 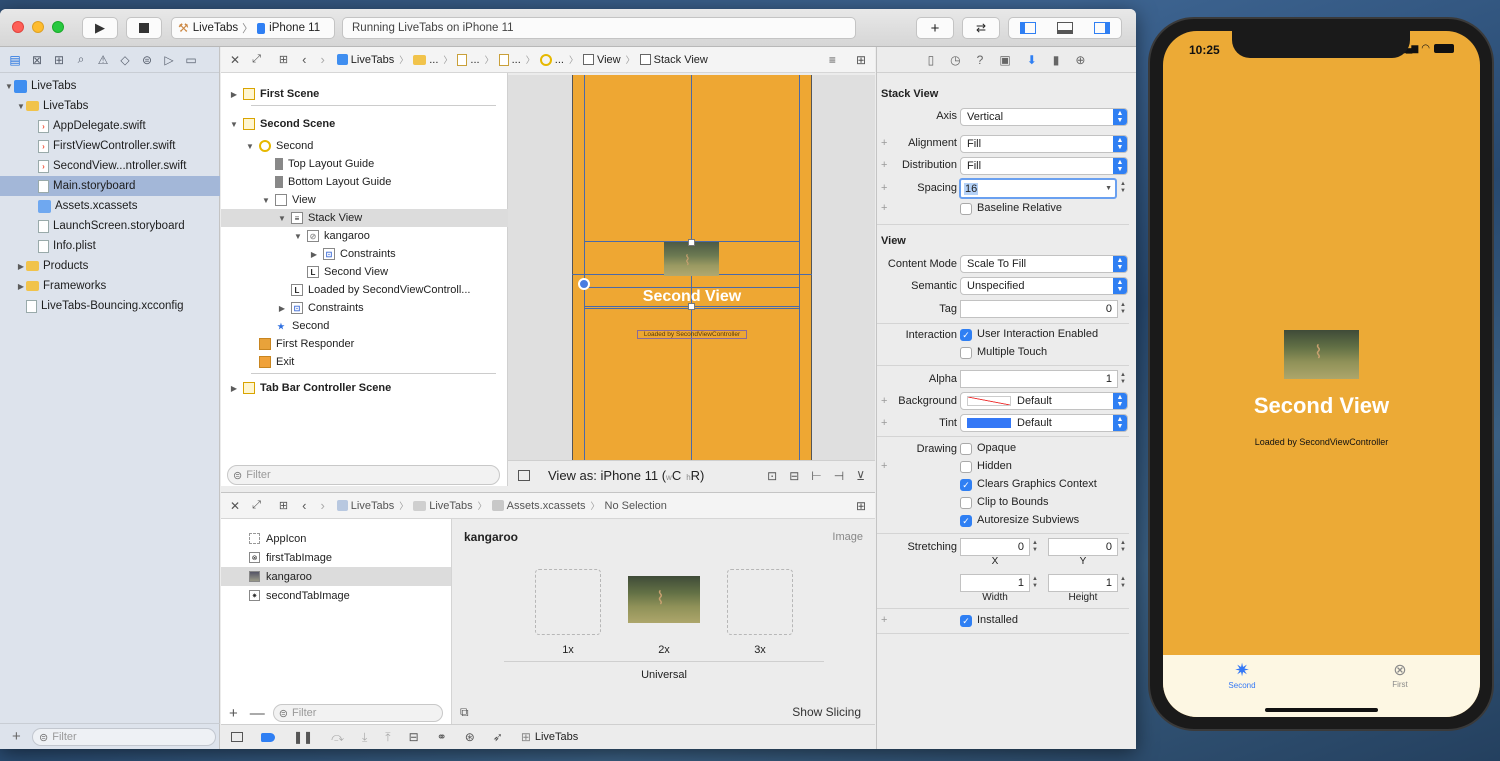 I want to click on pause-icon: ❚❚, so click(x=303, y=737).